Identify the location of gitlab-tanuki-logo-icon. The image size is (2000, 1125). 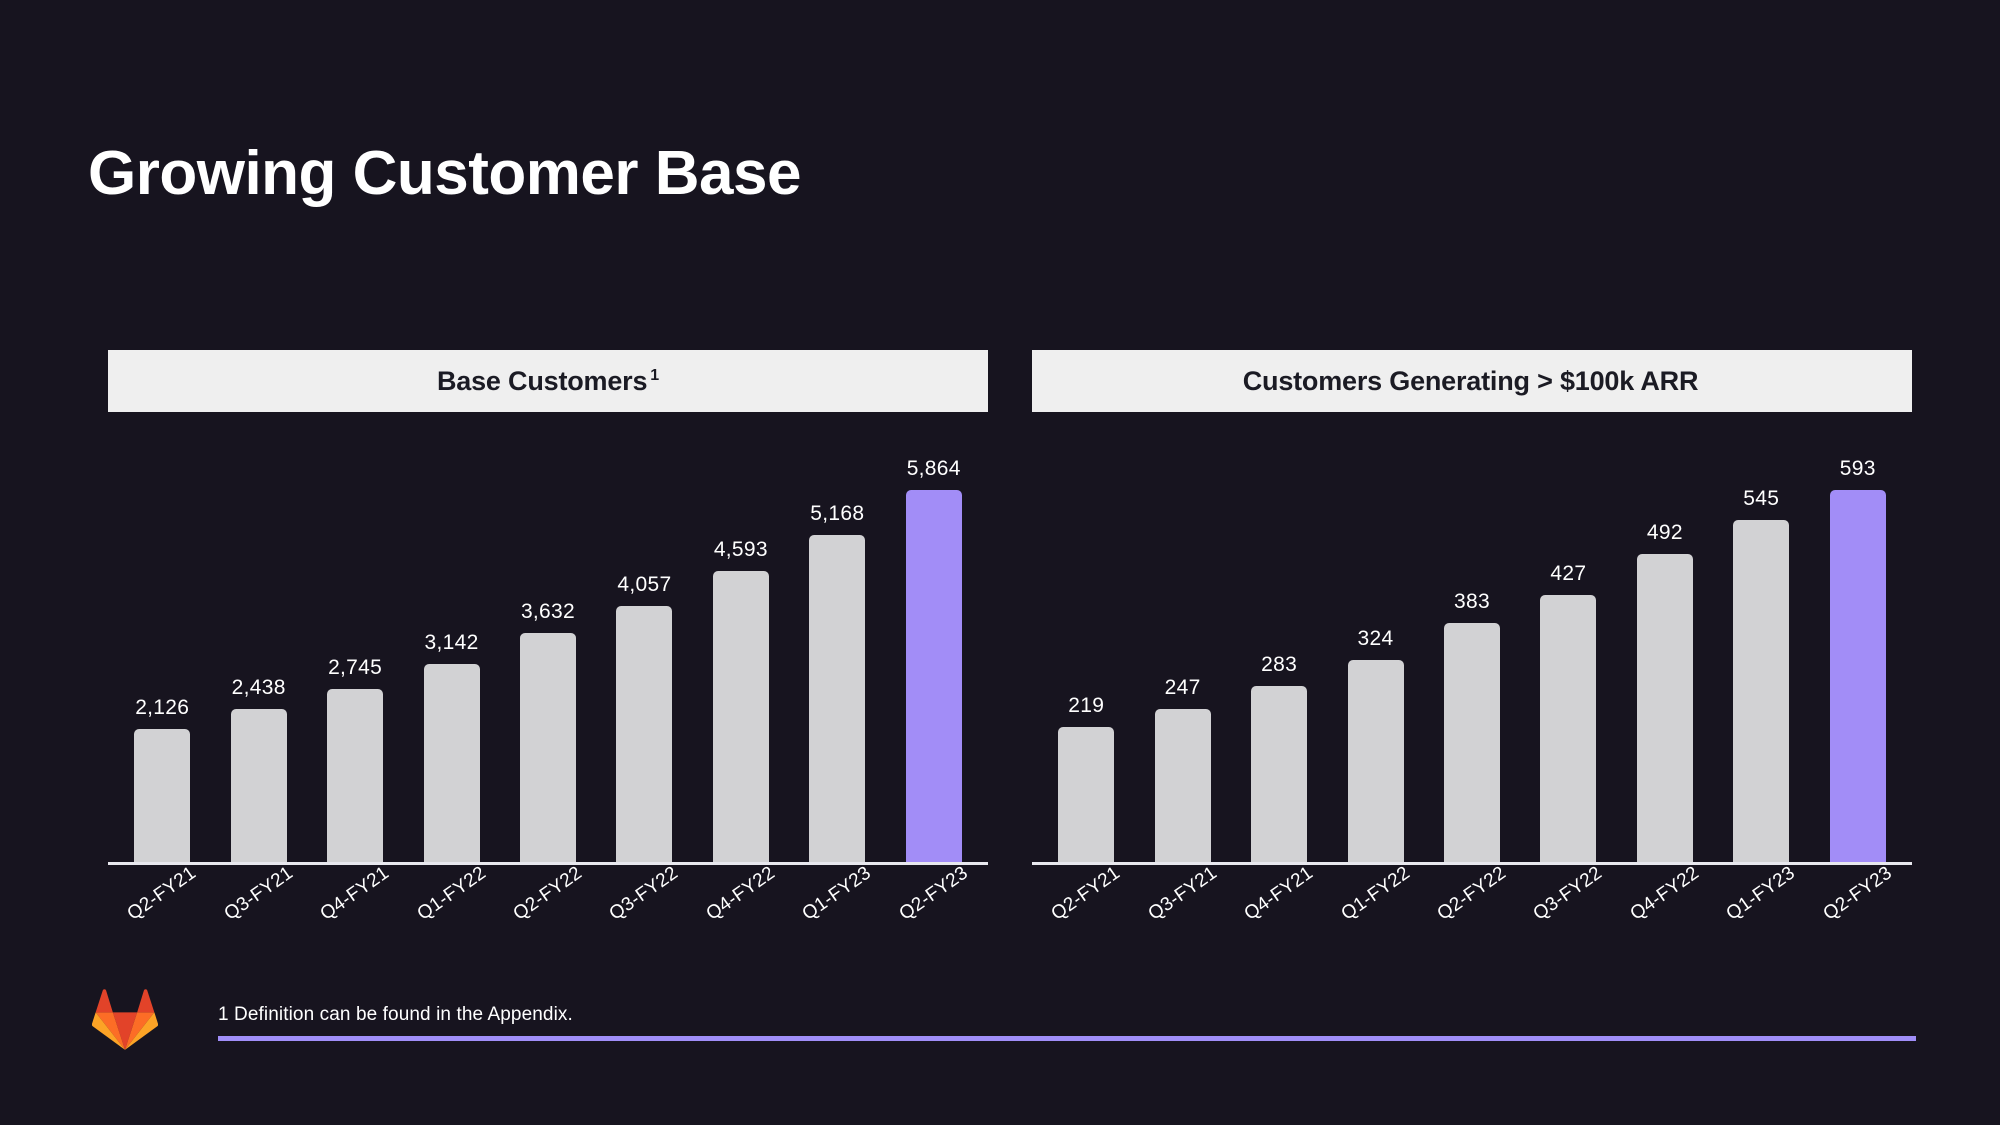
(125, 1019).